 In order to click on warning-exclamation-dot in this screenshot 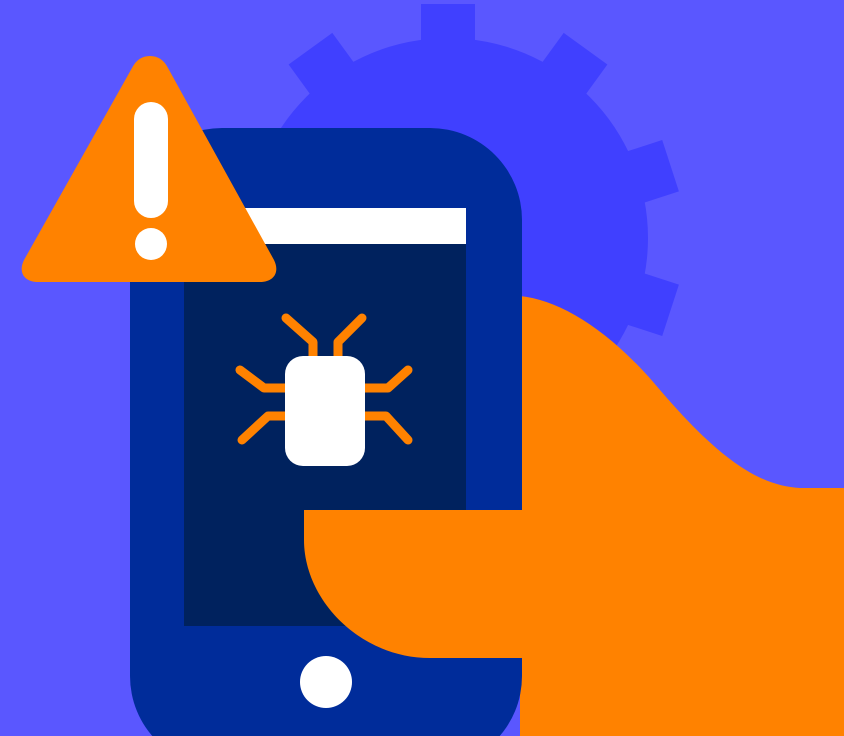, I will do `click(151, 244)`.